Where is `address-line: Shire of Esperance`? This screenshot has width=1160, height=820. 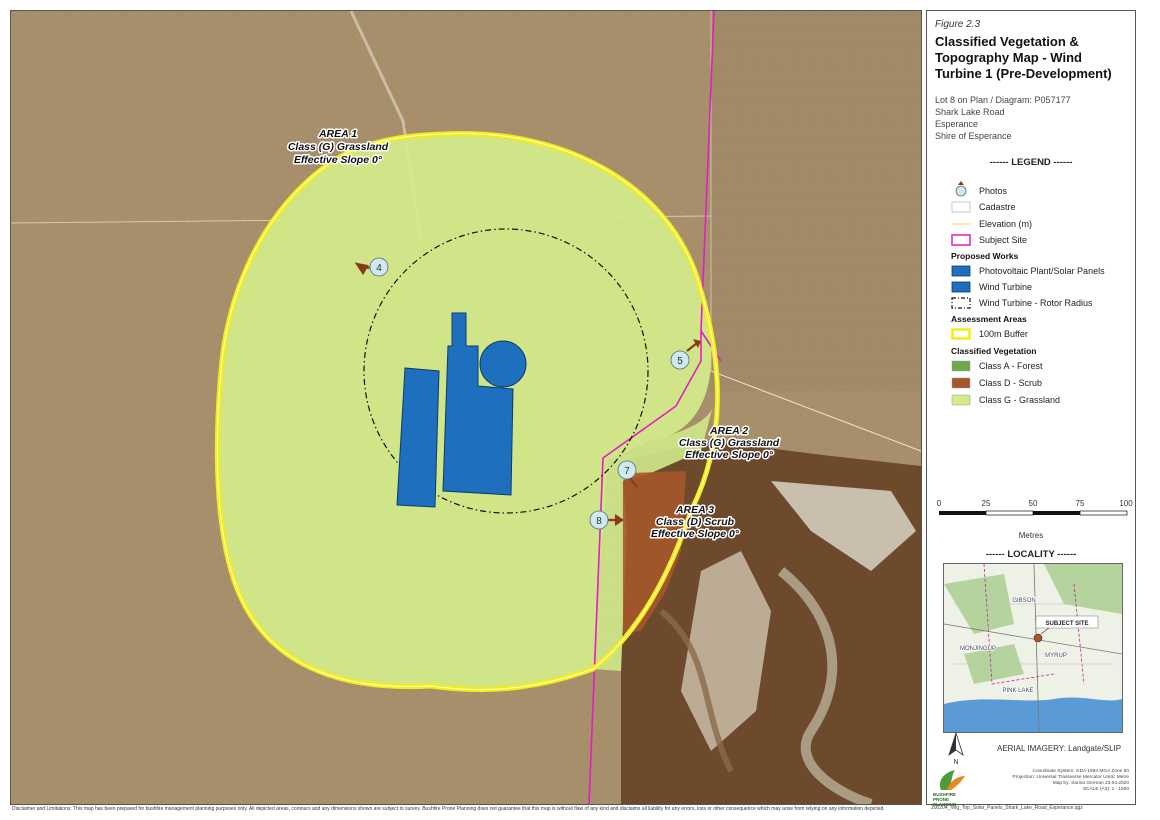 address-line: Shire of Esperance is located at coordinates (973, 136).